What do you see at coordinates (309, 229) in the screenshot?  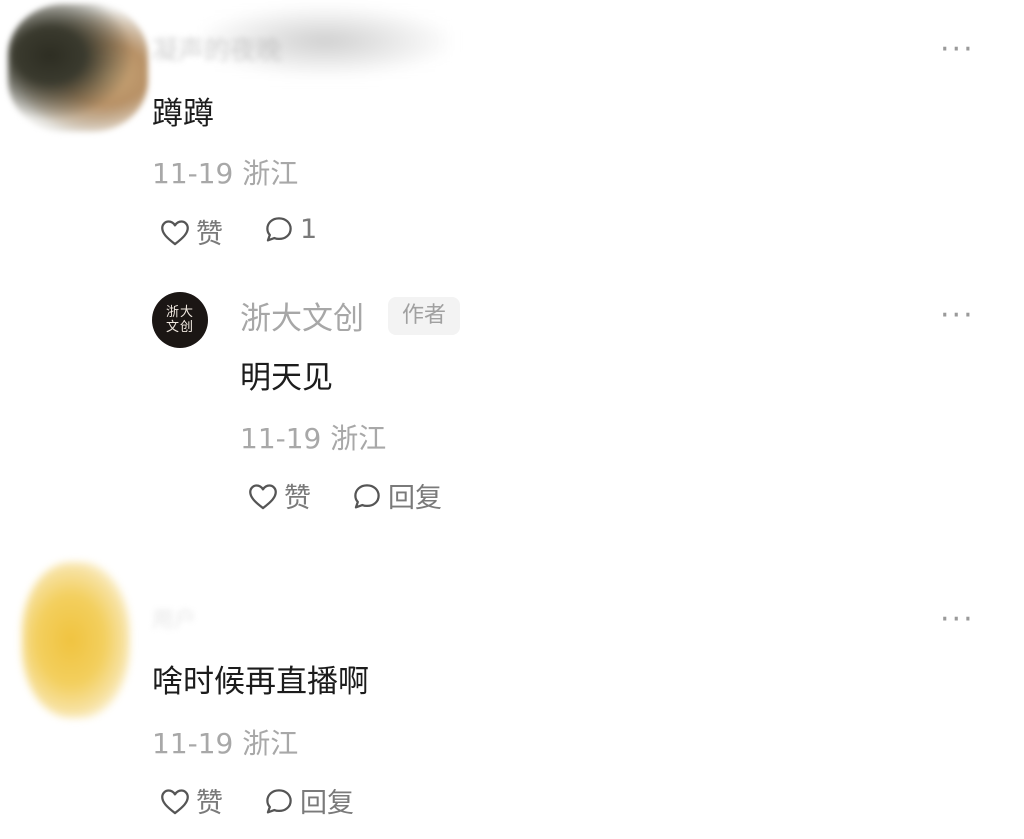 I see `reply-count: 1` at bounding box center [309, 229].